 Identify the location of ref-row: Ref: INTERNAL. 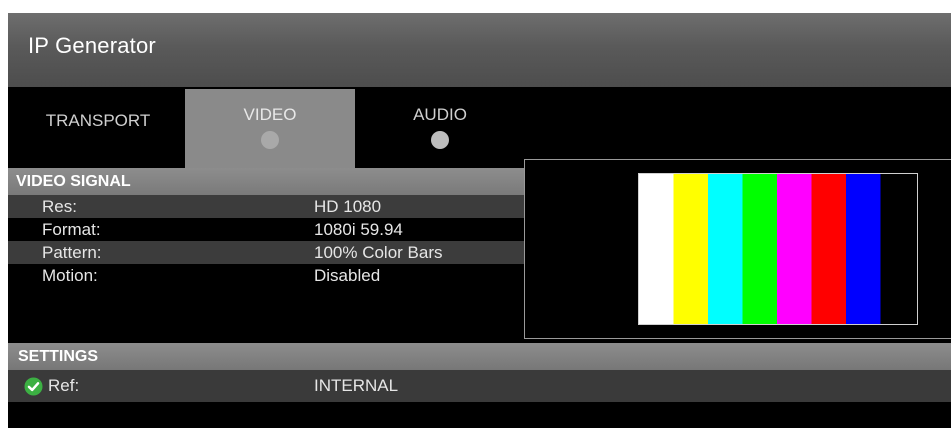
(479, 386).